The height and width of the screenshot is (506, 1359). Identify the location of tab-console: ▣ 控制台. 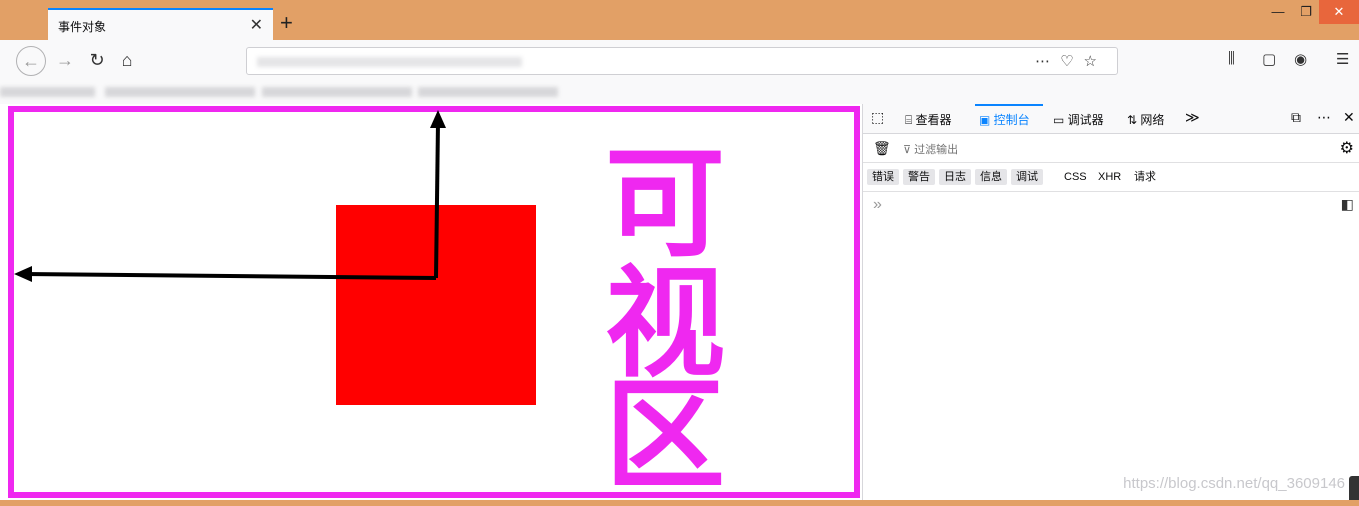
(1004, 119).